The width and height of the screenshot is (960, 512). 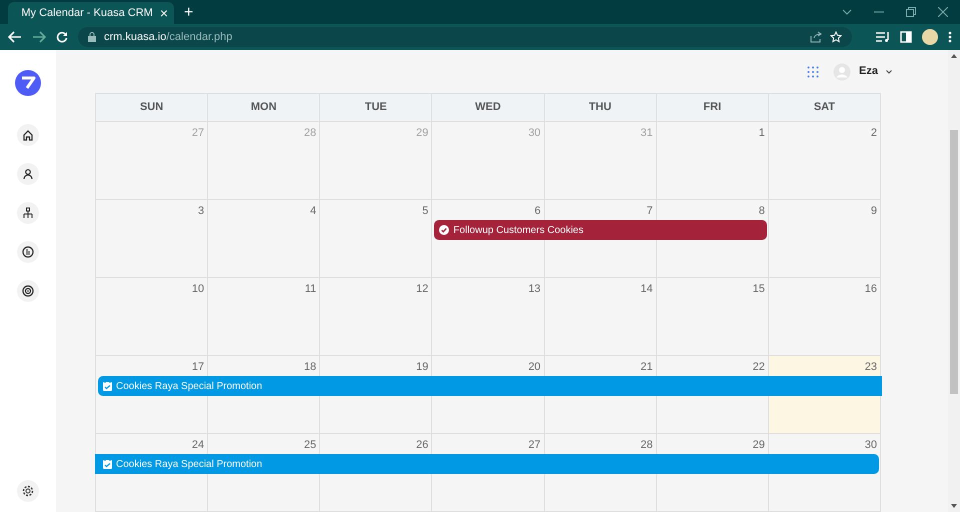 I want to click on minimize-icon, so click(x=879, y=12).